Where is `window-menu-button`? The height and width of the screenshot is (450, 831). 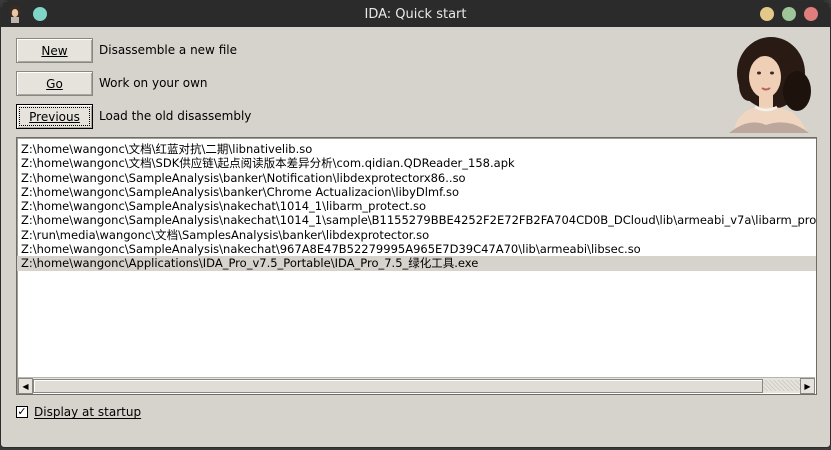
window-menu-button is located at coordinates (40, 14).